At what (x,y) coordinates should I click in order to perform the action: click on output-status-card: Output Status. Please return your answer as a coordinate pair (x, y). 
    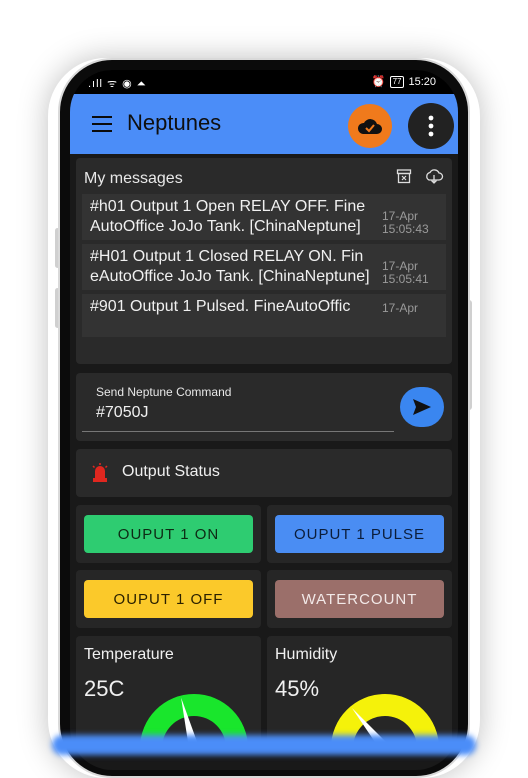
    Looking at the image, I should click on (264, 473).